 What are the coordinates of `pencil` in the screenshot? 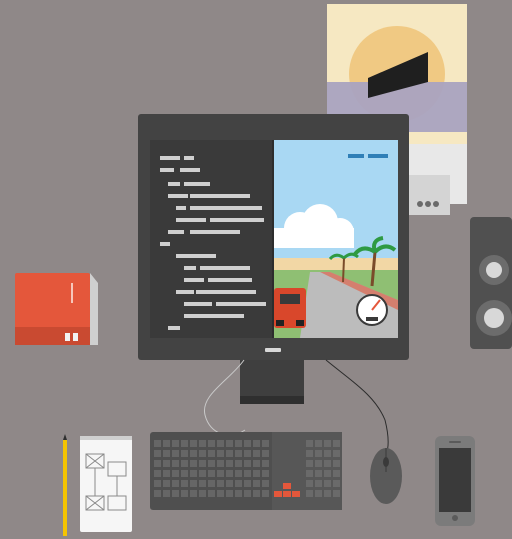 It's located at (65, 485).